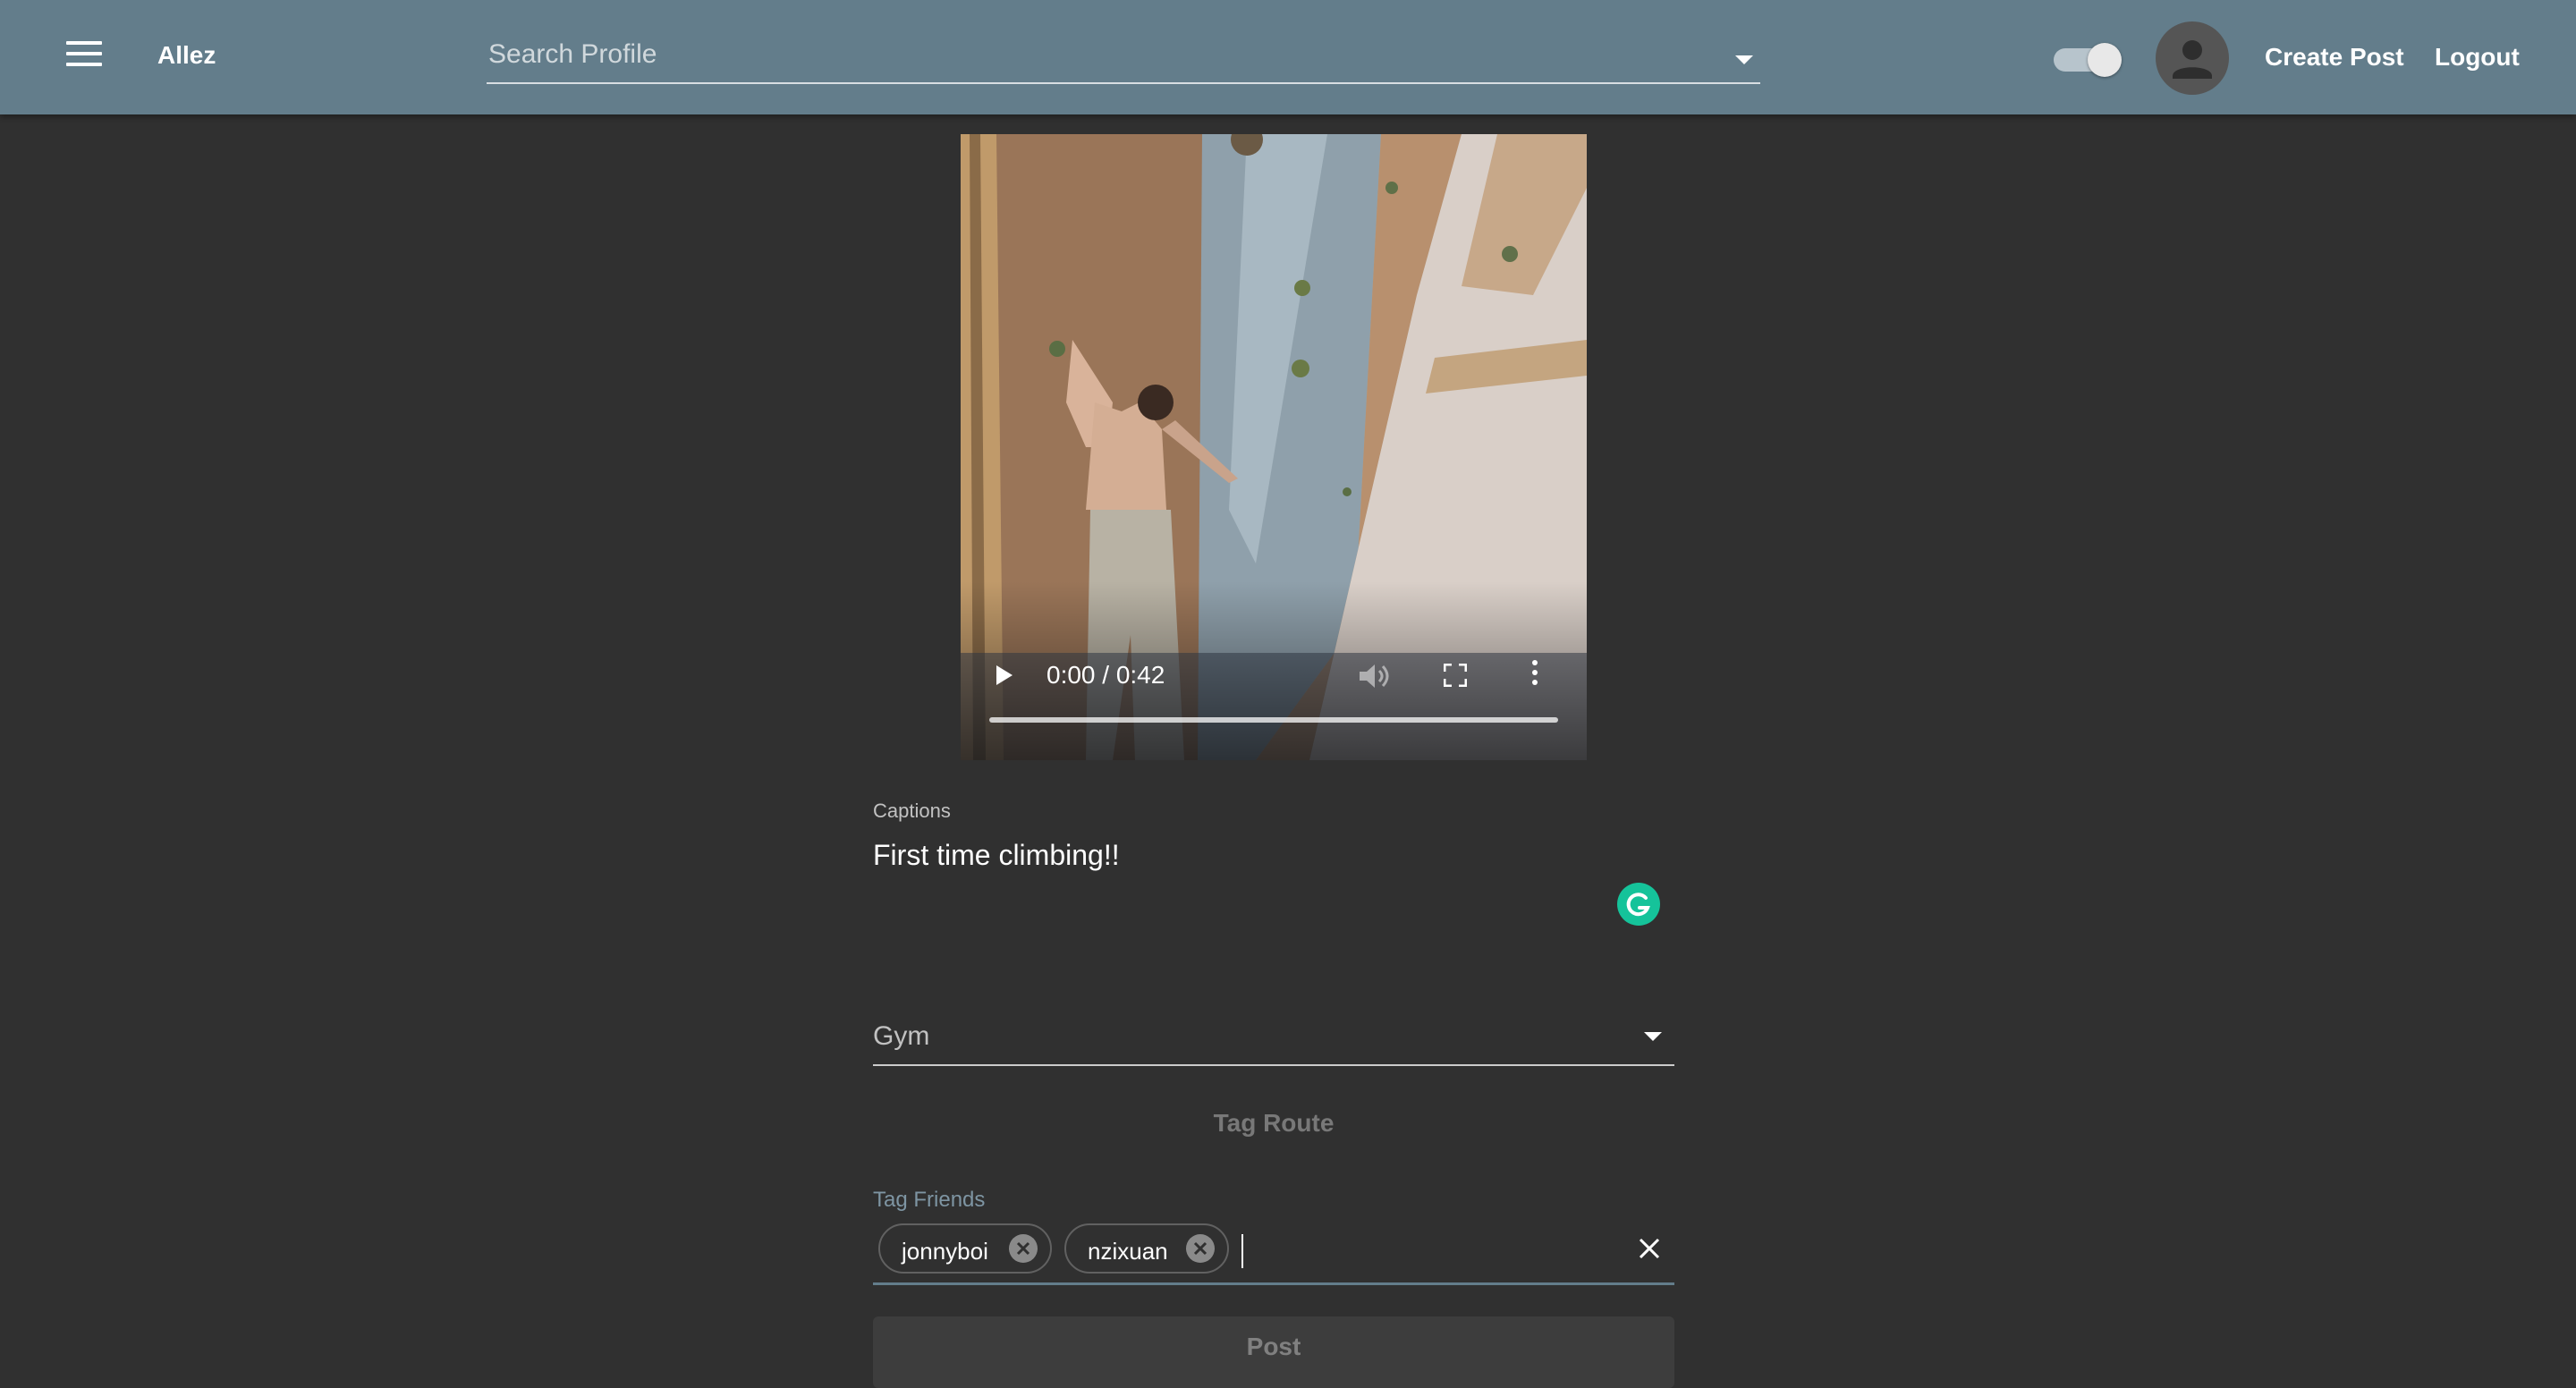  Describe the element at coordinates (1649, 1249) in the screenshot. I see `clear-icon` at that location.